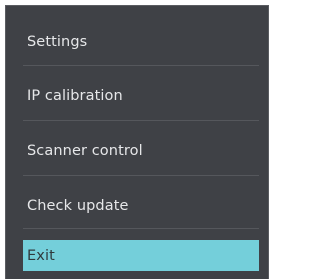 Image resolution: width=320 pixels, height=279 pixels. I want to click on menu-item-scanner-control: Scanner control, so click(141, 151).